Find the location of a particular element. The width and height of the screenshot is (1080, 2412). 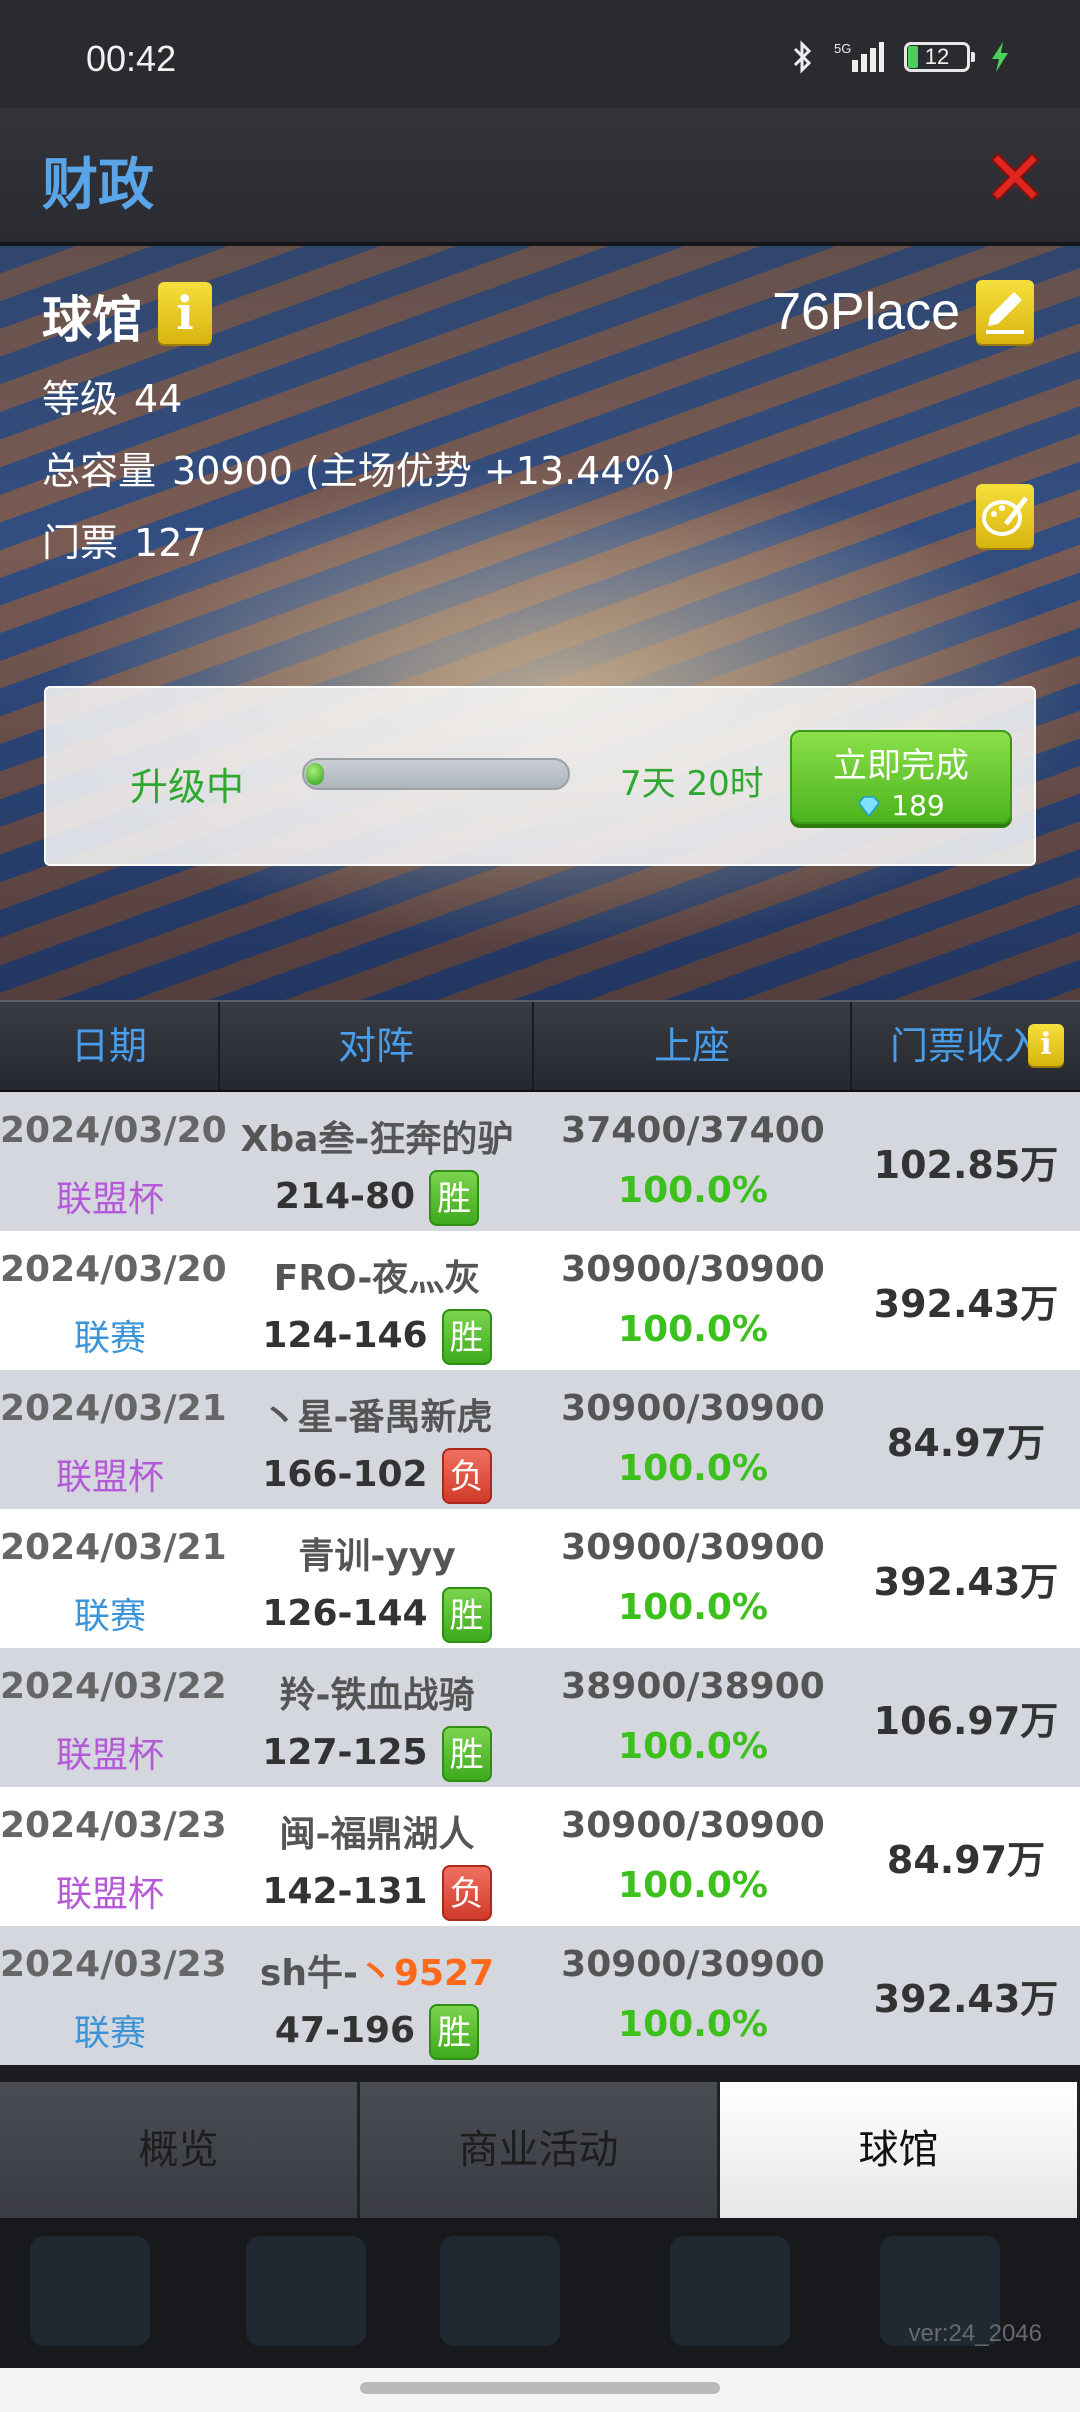

column-header-ticket-income: 门票收入 i is located at coordinates (966, 1046).